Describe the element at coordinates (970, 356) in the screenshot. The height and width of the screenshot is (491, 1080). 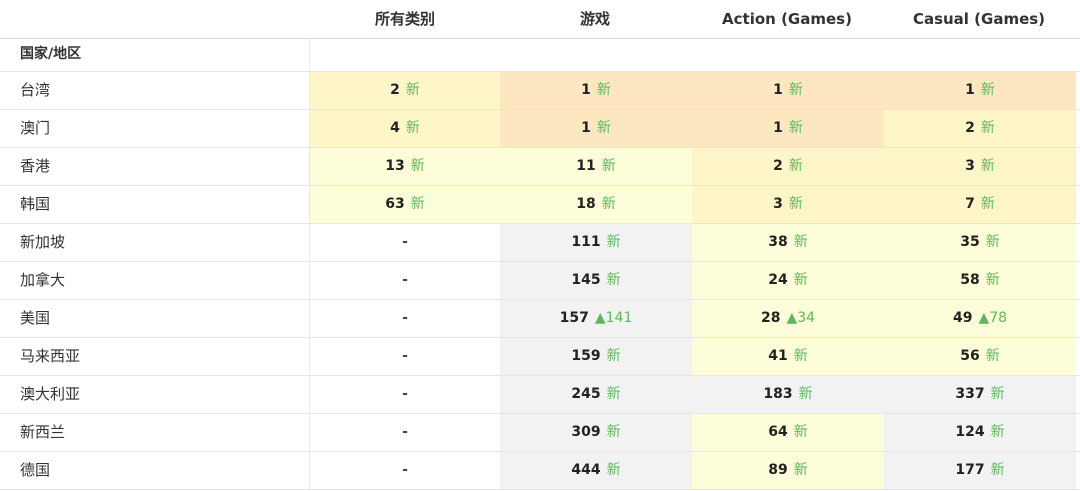
I see `rank-value: 56` at that location.